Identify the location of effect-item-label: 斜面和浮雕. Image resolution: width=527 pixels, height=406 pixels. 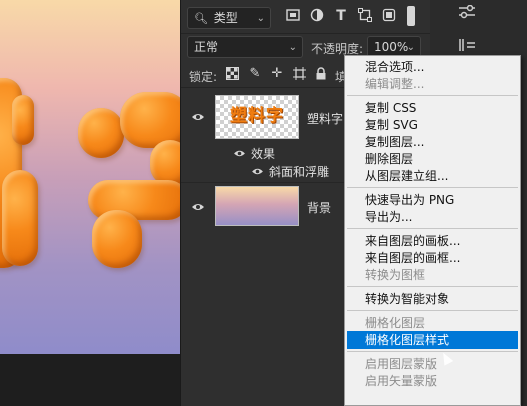
(299, 172).